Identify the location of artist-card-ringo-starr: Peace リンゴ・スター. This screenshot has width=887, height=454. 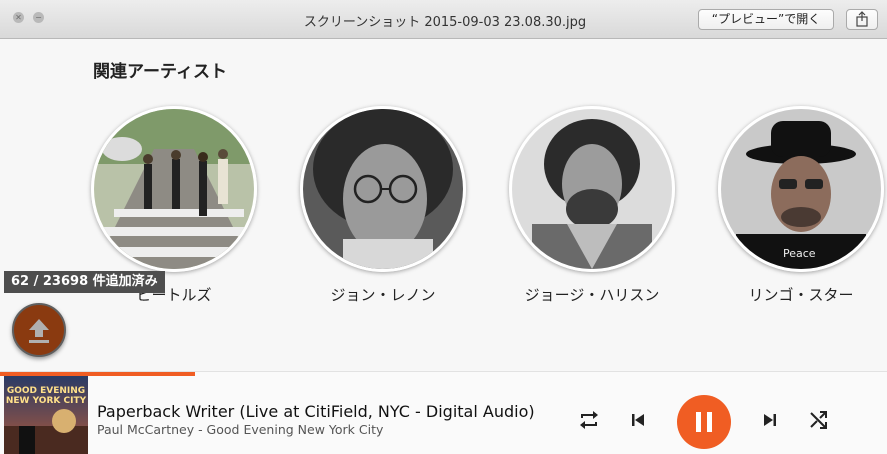
(801, 205).